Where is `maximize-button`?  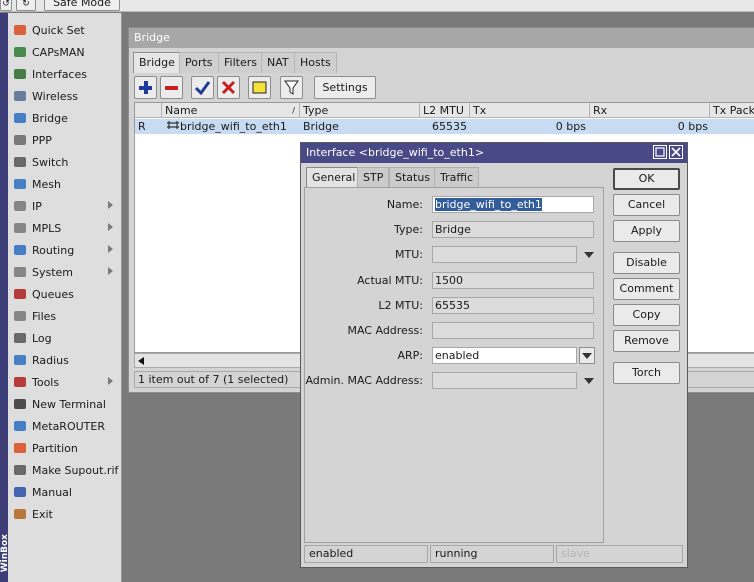 maximize-button is located at coordinates (660, 152).